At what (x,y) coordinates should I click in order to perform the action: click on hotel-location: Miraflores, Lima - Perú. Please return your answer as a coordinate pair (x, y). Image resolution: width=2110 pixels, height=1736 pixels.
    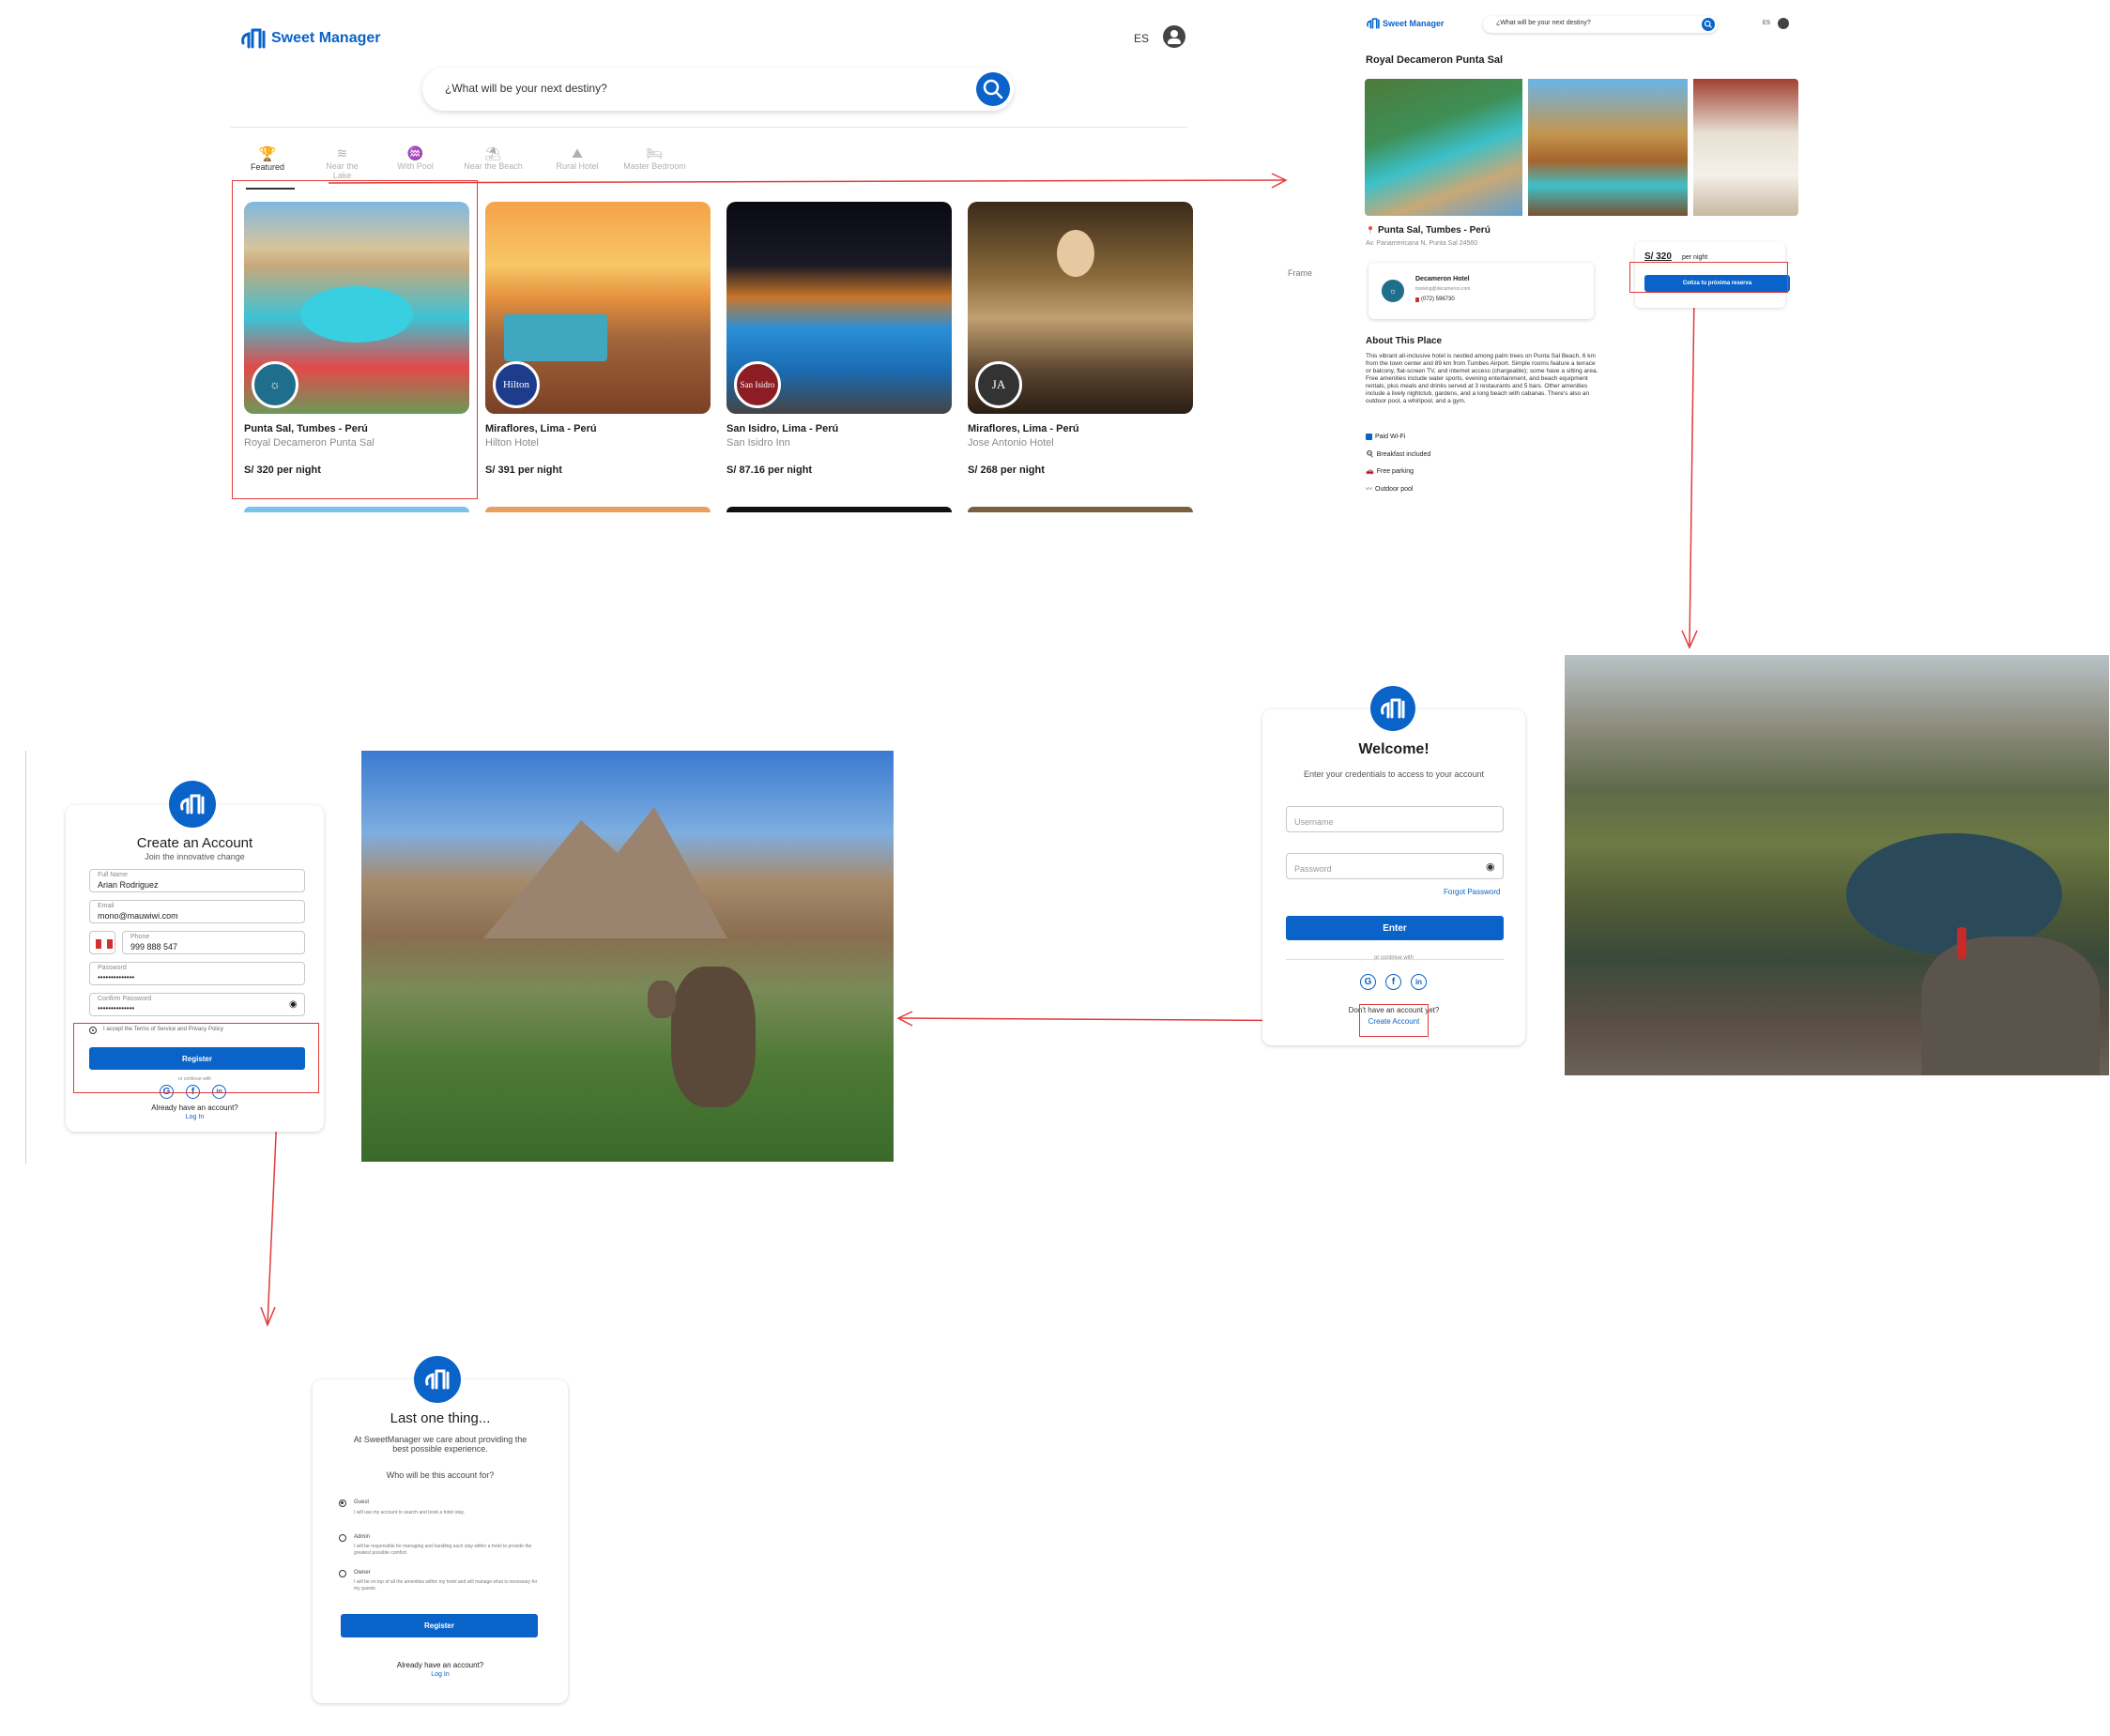
    Looking at the image, I should click on (1023, 428).